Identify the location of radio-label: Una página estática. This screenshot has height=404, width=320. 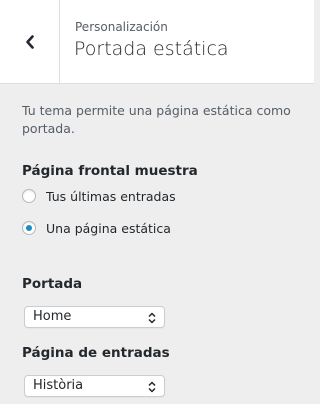
(108, 228).